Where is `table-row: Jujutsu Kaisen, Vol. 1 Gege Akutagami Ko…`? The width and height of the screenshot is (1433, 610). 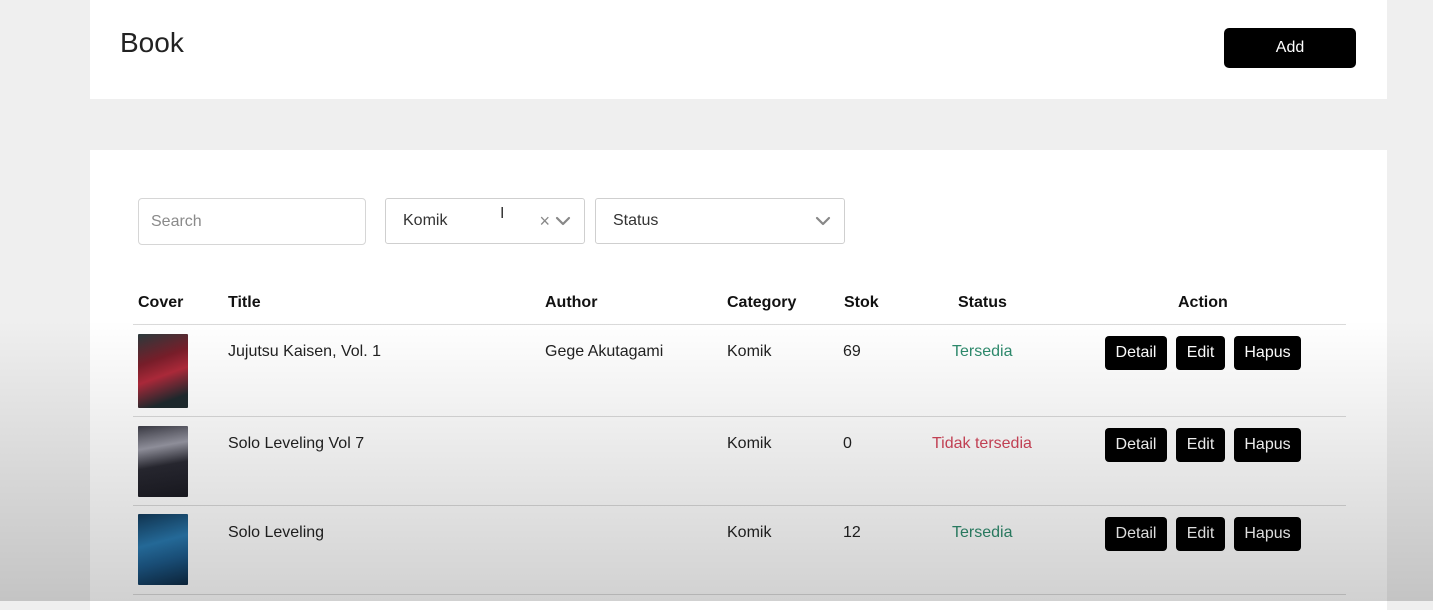 table-row: Jujutsu Kaisen, Vol. 1 Gege Akutagami Ko… is located at coordinates (739, 370).